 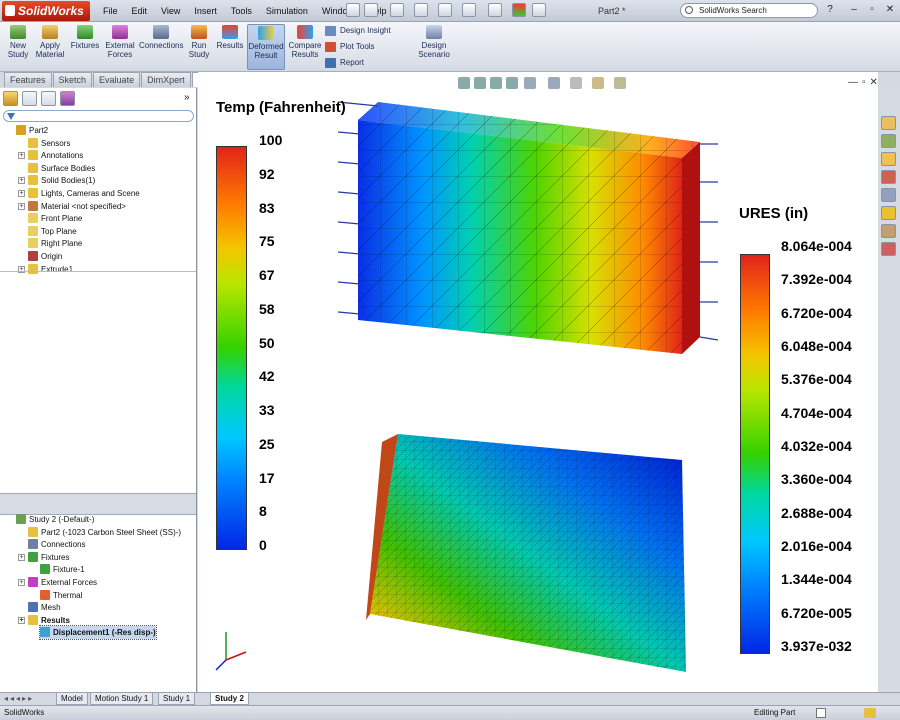 I want to click on external-forces-button: External Forces, so click(x=120, y=47).